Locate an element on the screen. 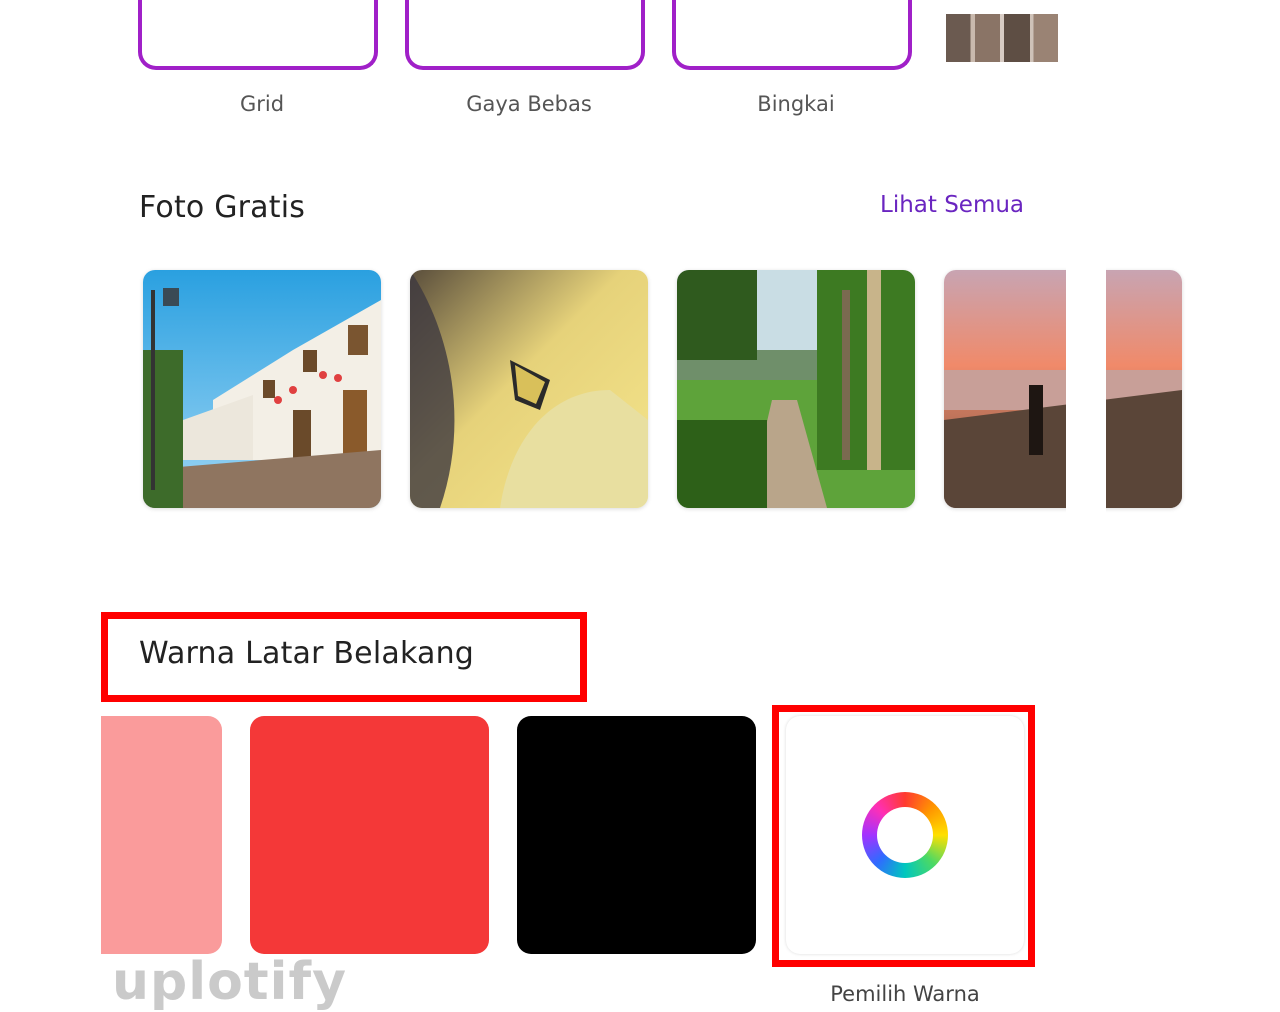 This screenshot has height=1012, width=1280. village-street-image is located at coordinates (262, 389).